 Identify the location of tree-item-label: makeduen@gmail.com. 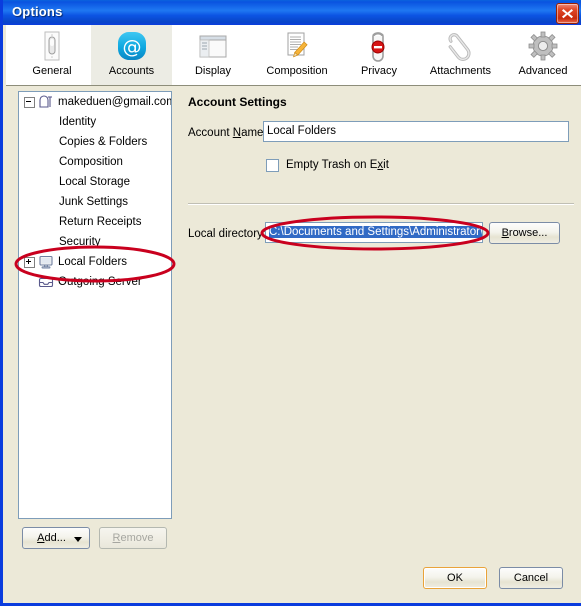
(115, 102).